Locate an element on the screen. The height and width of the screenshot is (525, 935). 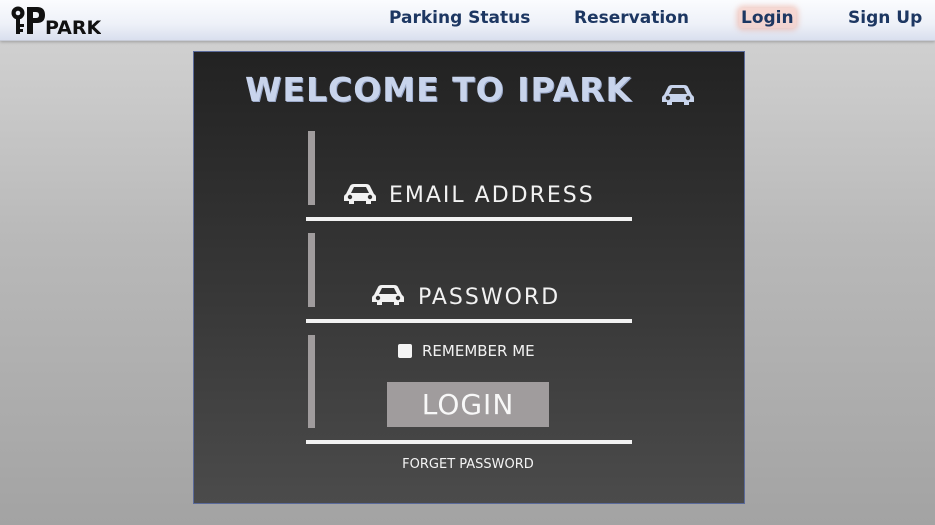
nav-reservation: Reservation is located at coordinates (631, 18).